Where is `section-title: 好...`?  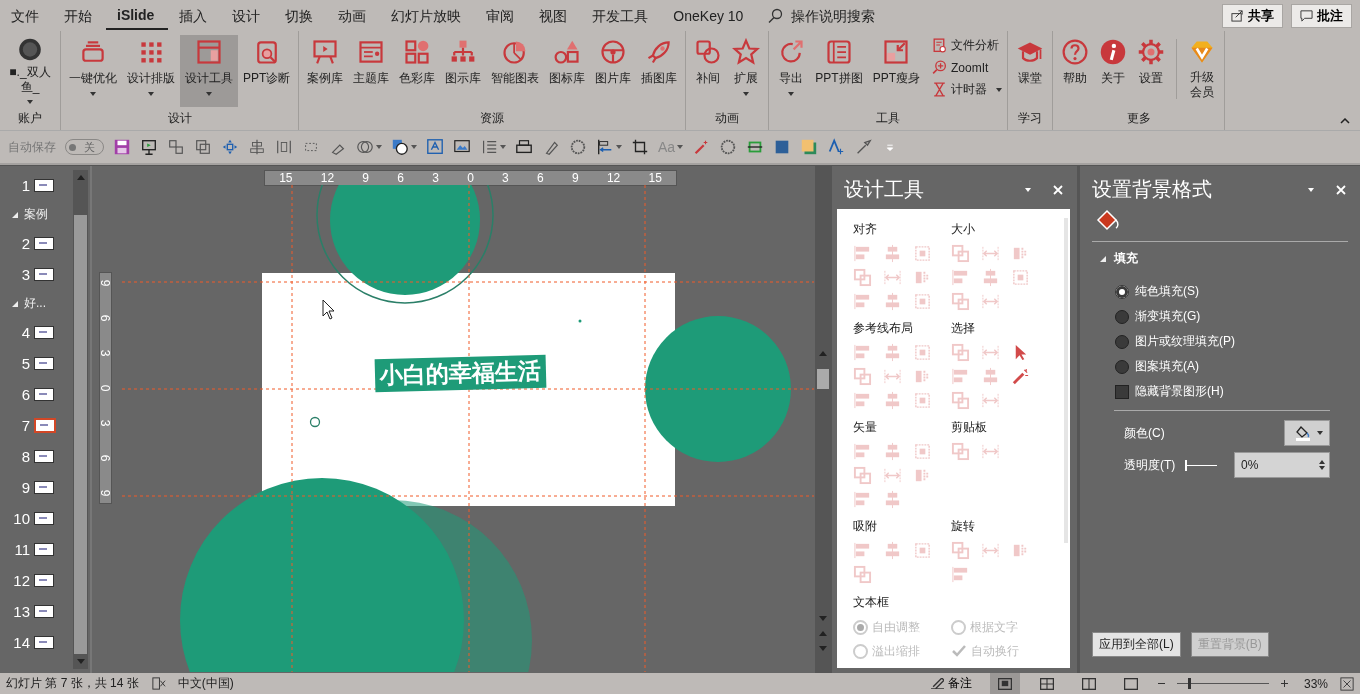
section-title: 好... is located at coordinates (35, 303).